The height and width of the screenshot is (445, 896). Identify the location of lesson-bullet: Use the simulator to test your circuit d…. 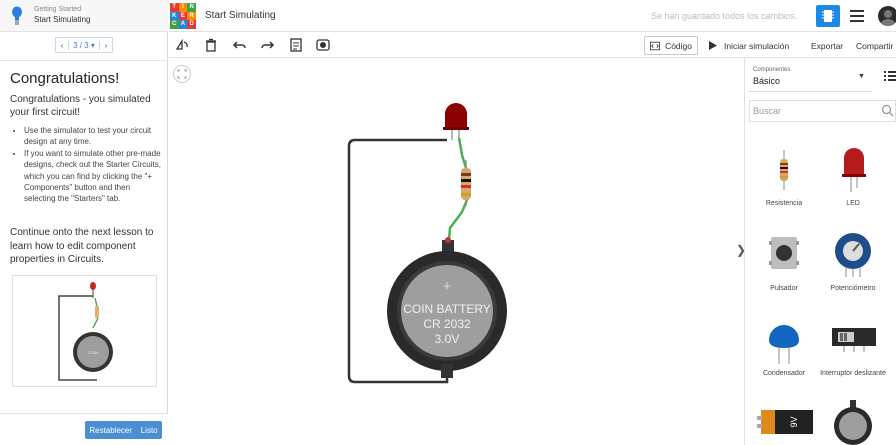
(93, 136).